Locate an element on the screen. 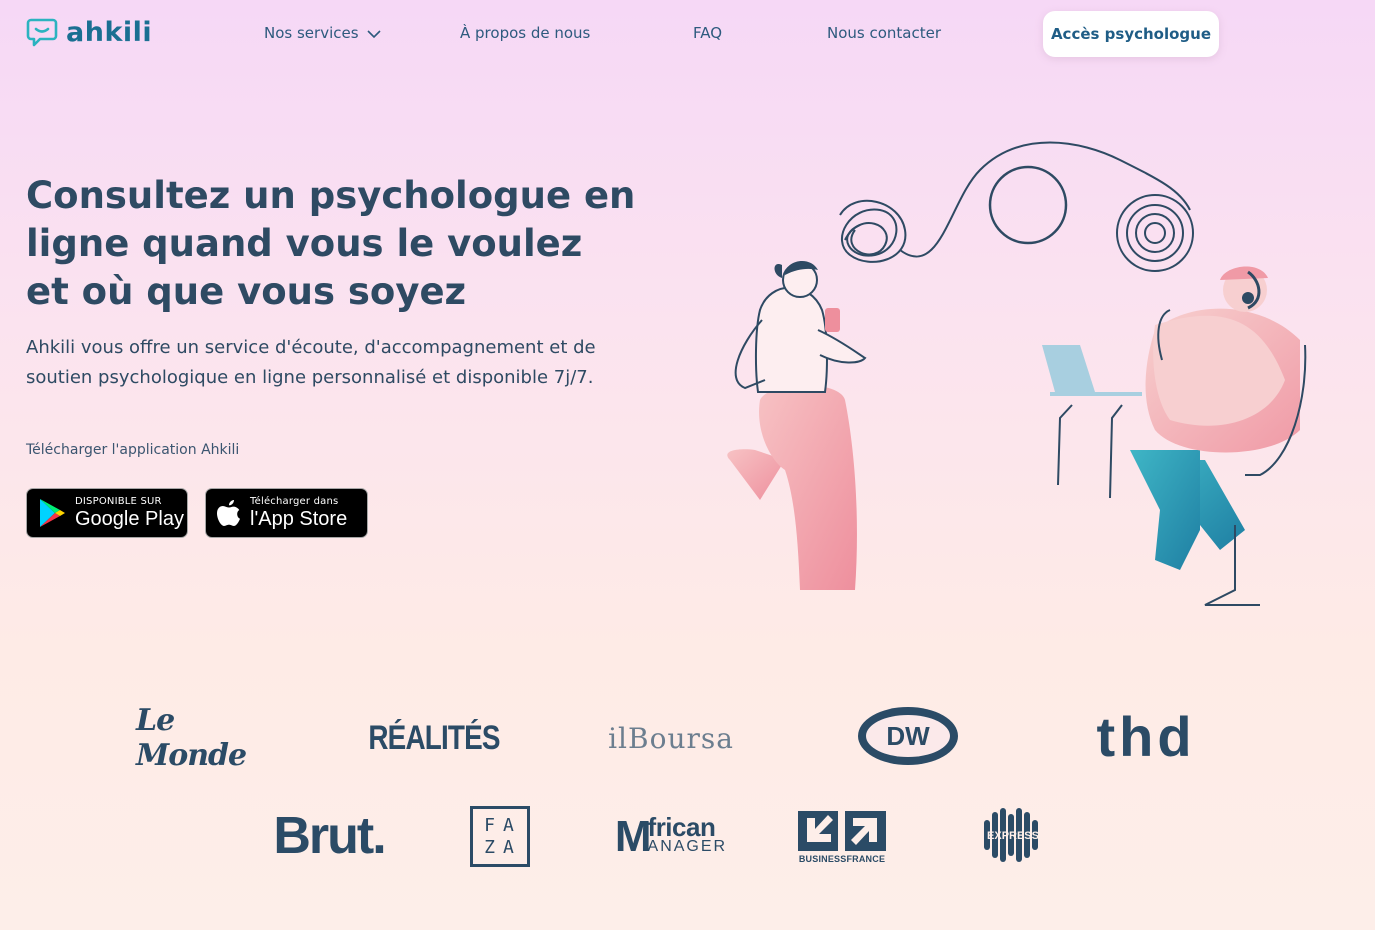 This screenshot has width=1375, height=930. realites-logo: RÉALITÉS is located at coordinates (434, 738).